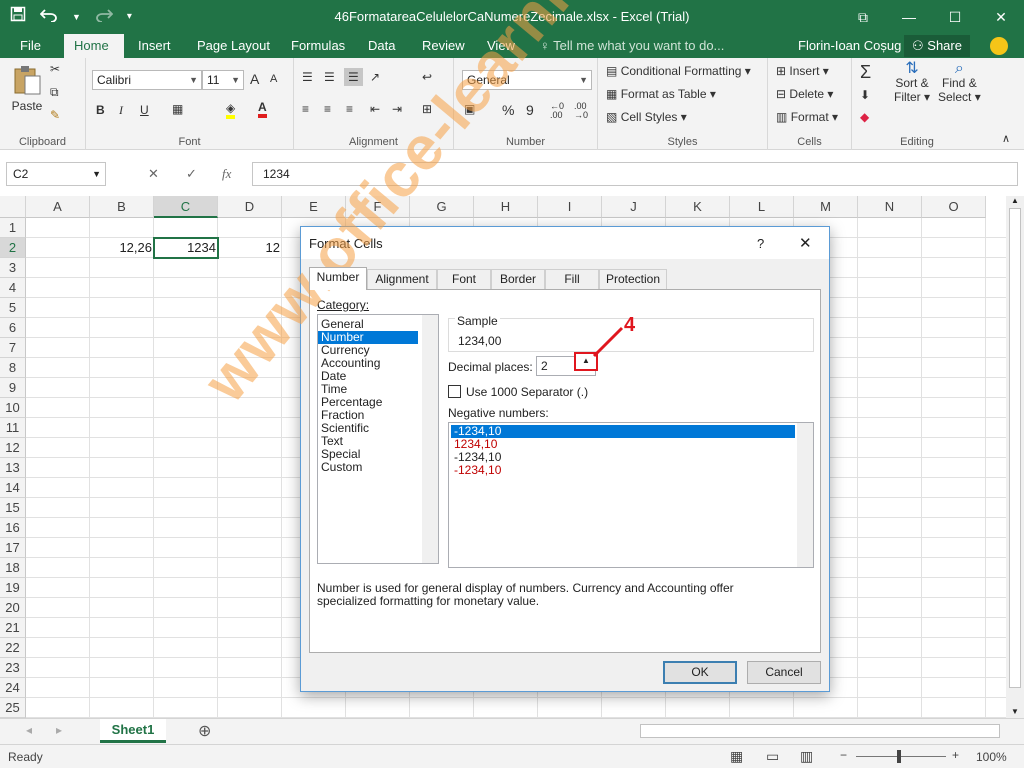 The height and width of the screenshot is (768, 1024). Describe the element at coordinates (13, 548) in the screenshot. I see `row-header-17: 17` at that location.